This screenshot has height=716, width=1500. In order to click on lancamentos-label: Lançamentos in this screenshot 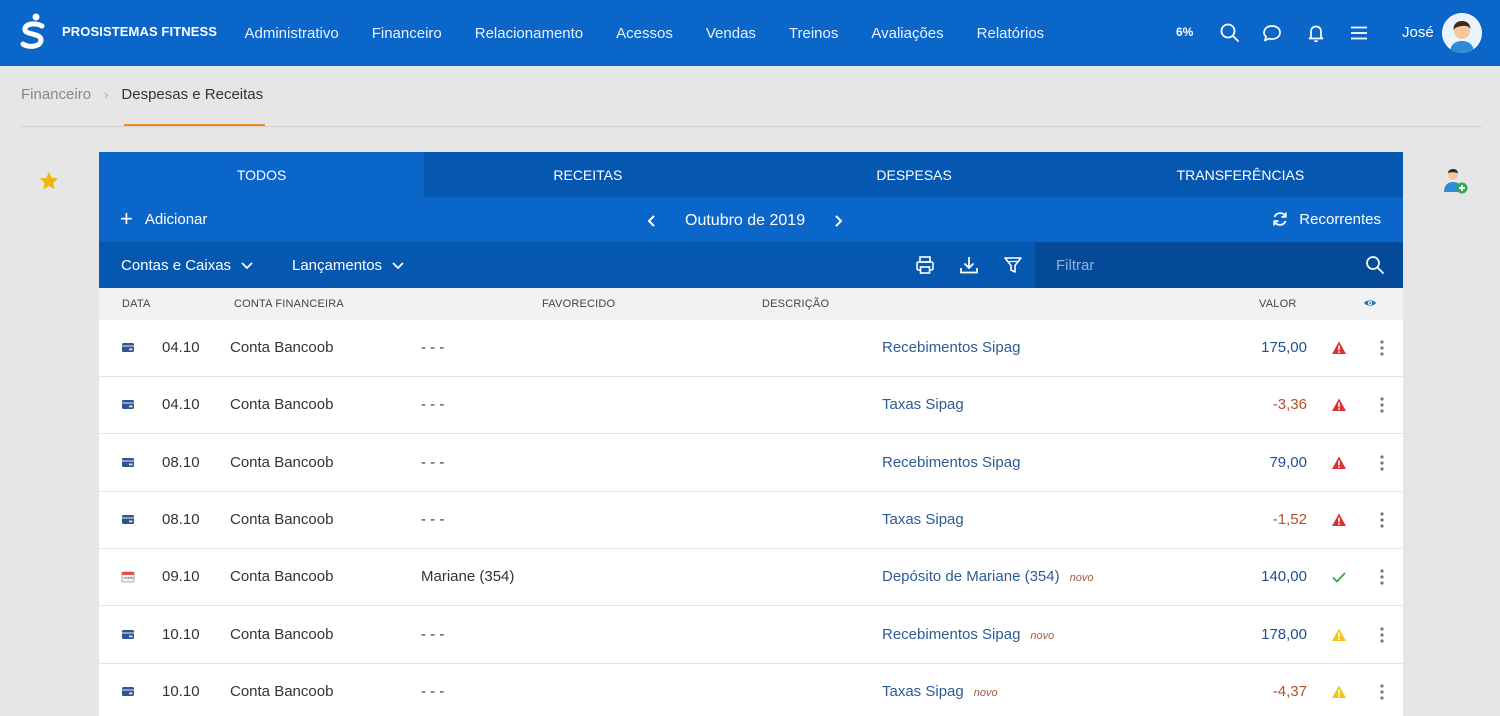, I will do `click(337, 265)`.